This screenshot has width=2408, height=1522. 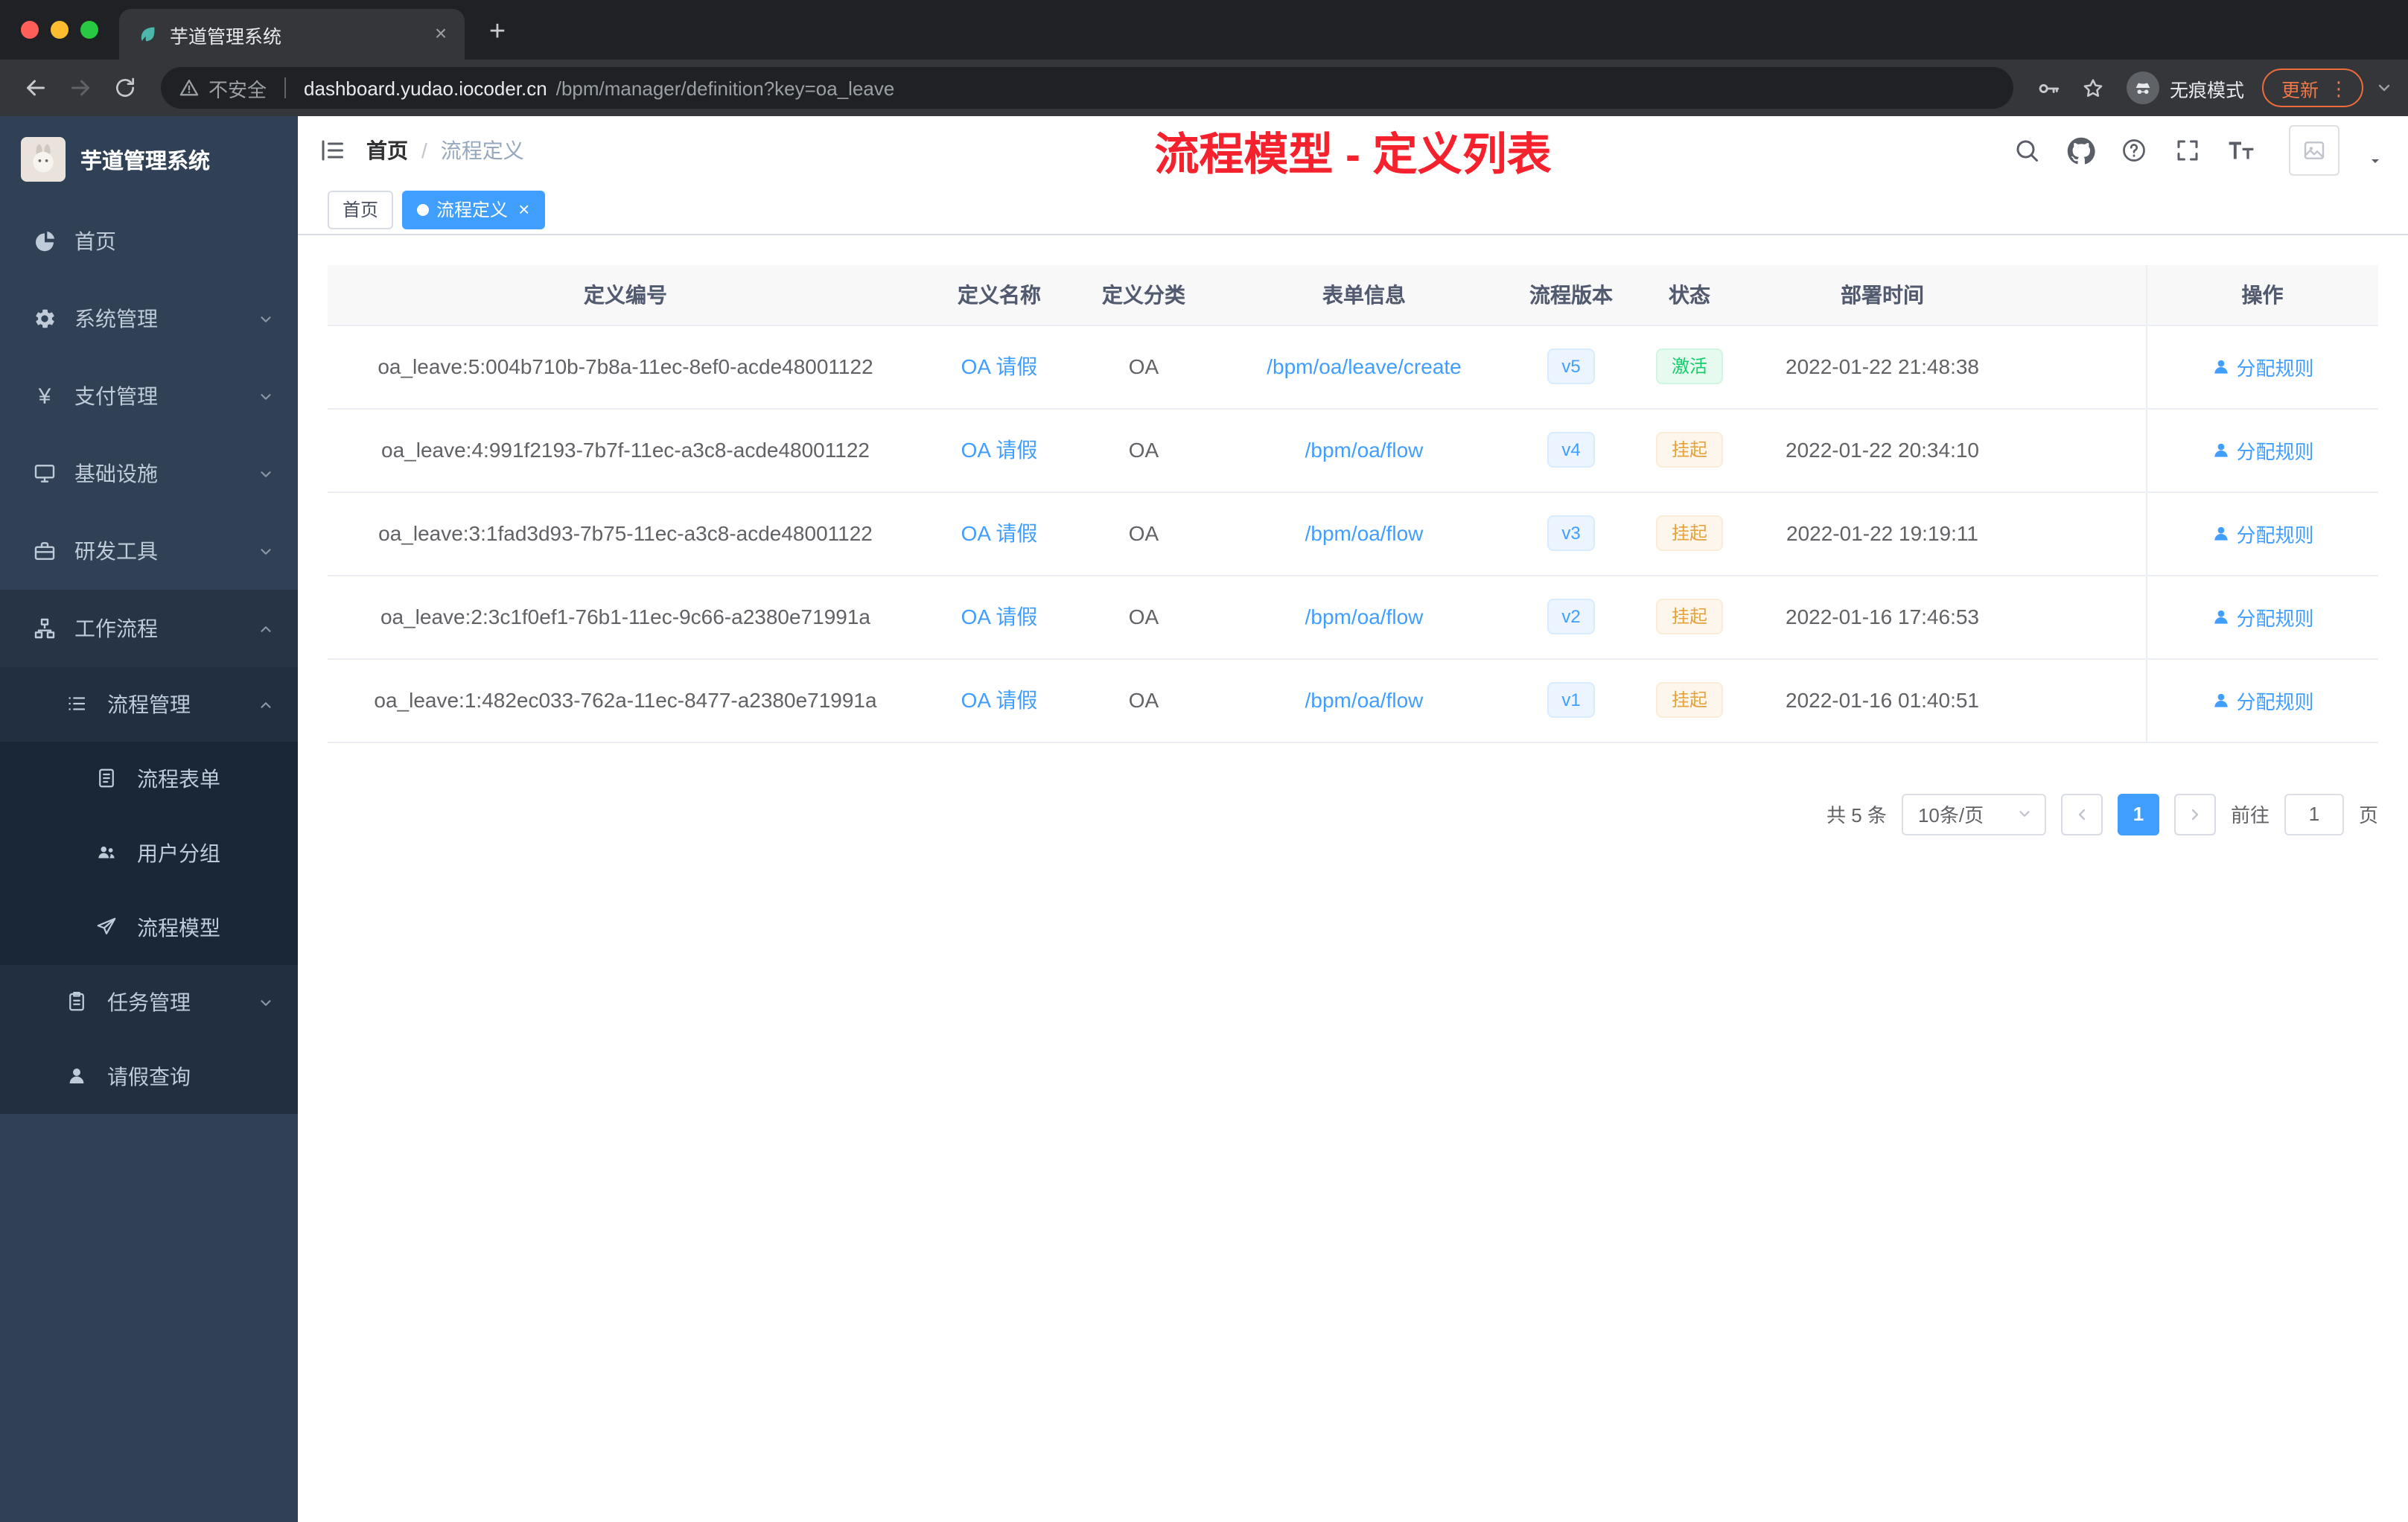 I want to click on cell-deploy-time: 2022-01-22 20:34:10, so click(x=1882, y=450).